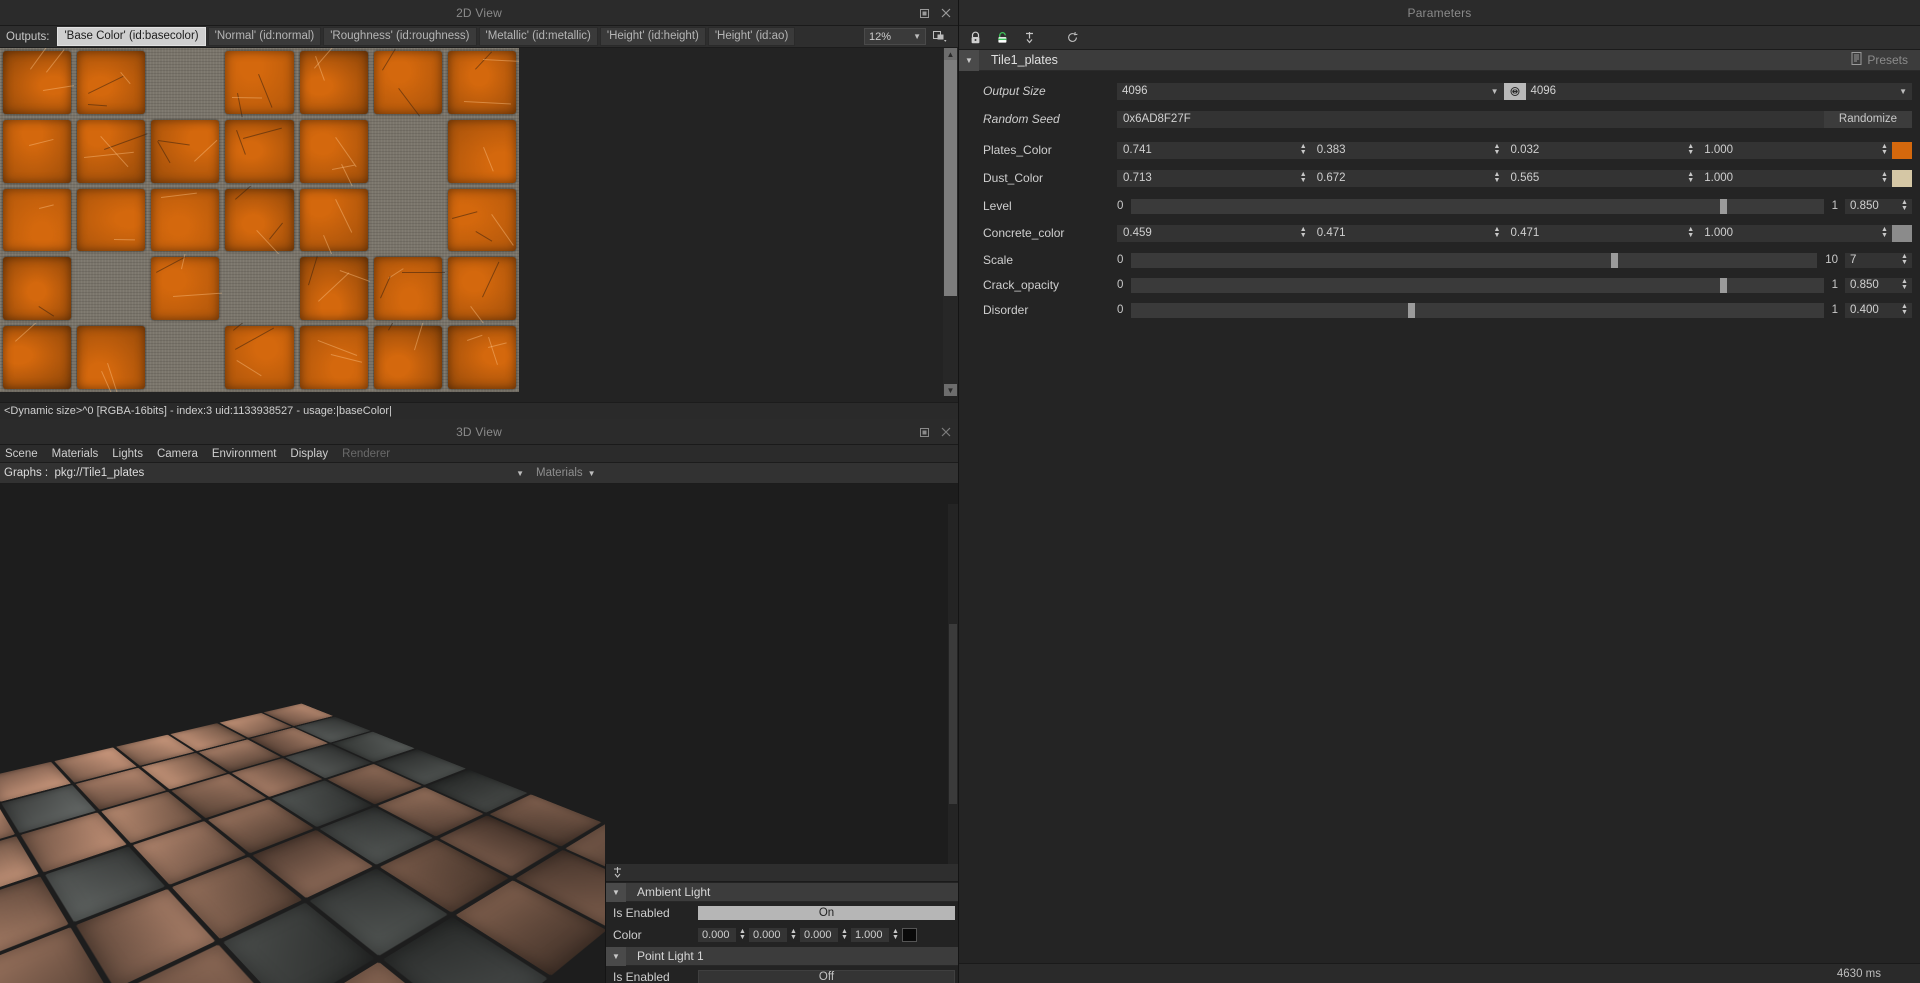 The height and width of the screenshot is (983, 1920). What do you see at coordinates (1029, 37) in the screenshot?
I see `pin-down-icon` at bounding box center [1029, 37].